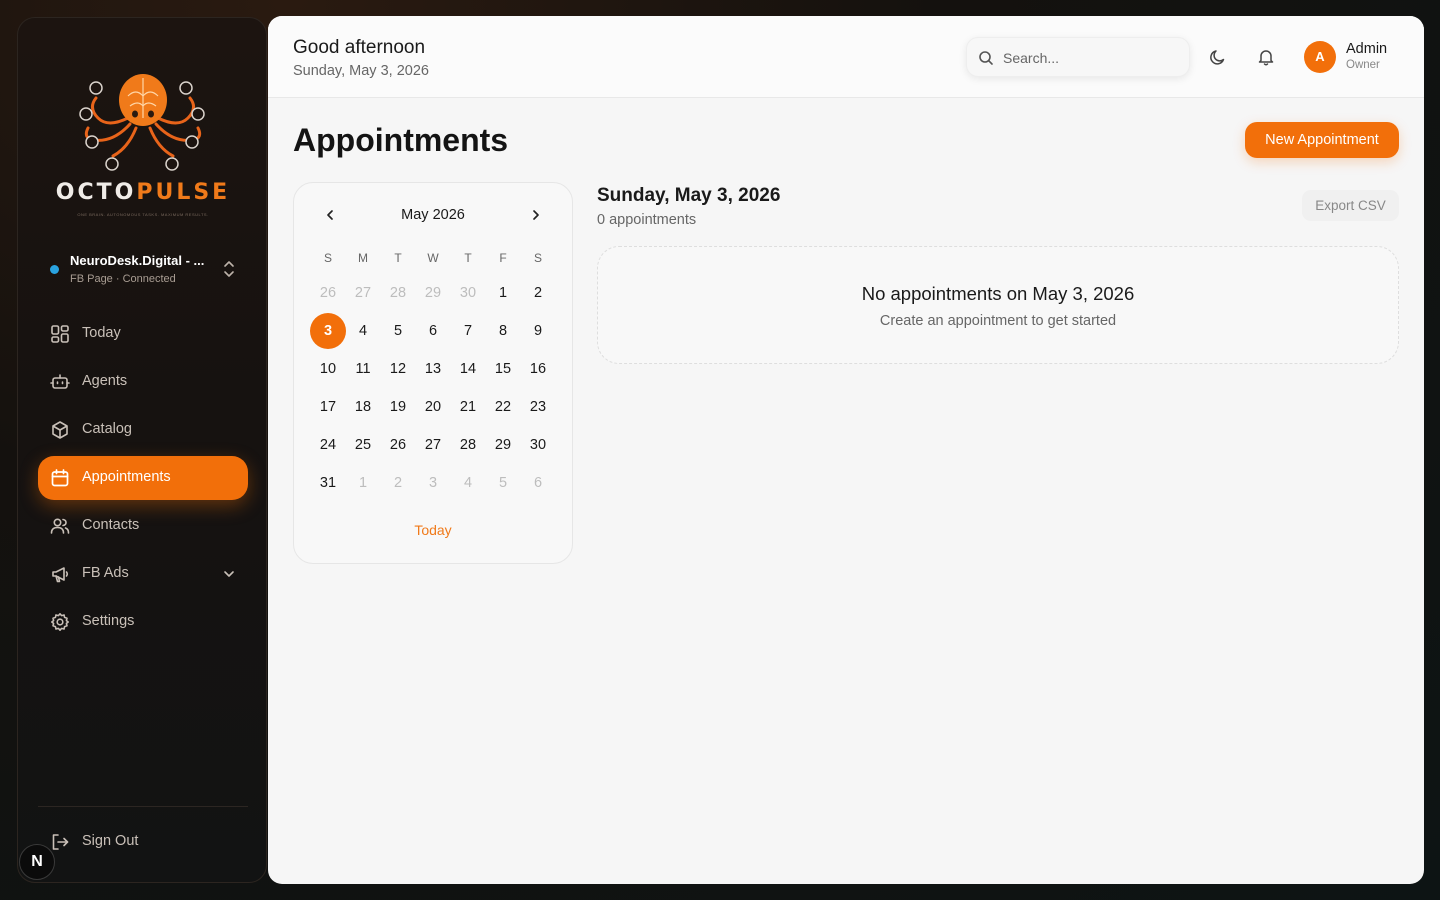 The width and height of the screenshot is (1440, 900). What do you see at coordinates (1366, 49) in the screenshot?
I see `user-name: Admin` at bounding box center [1366, 49].